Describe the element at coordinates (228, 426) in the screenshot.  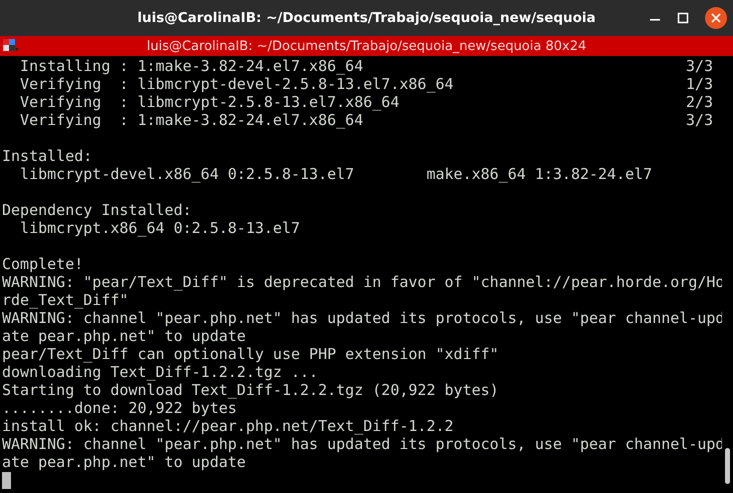
I see `terminal-line: install ok: channel://pear.php.net/Text_Diff-1.2.2` at that location.